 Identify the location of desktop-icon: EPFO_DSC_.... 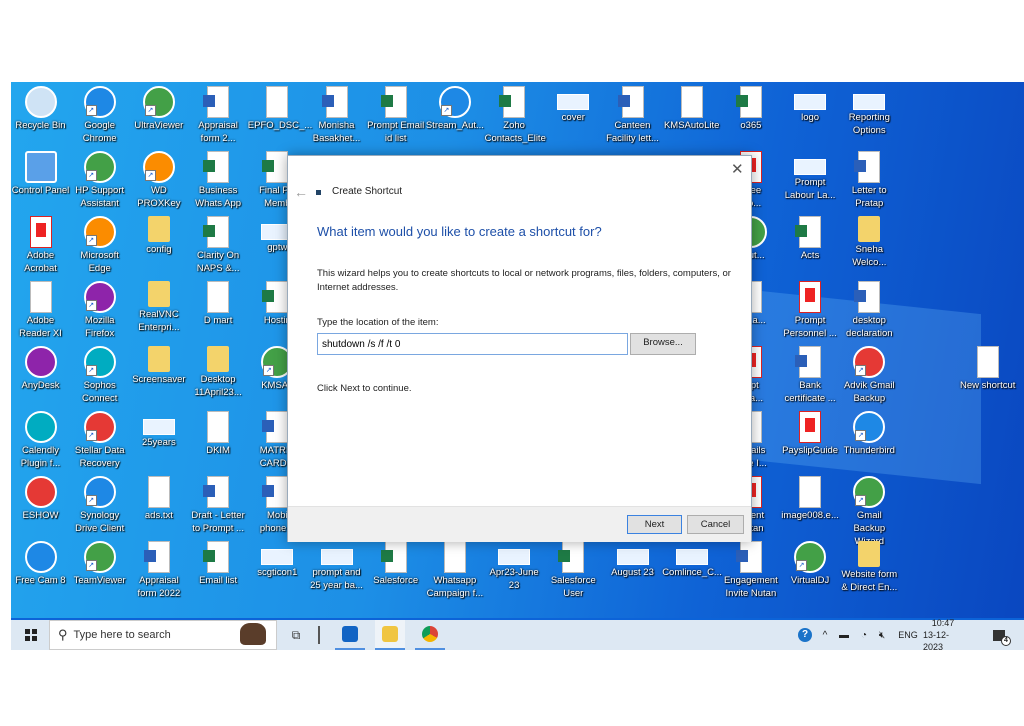
(280, 107).